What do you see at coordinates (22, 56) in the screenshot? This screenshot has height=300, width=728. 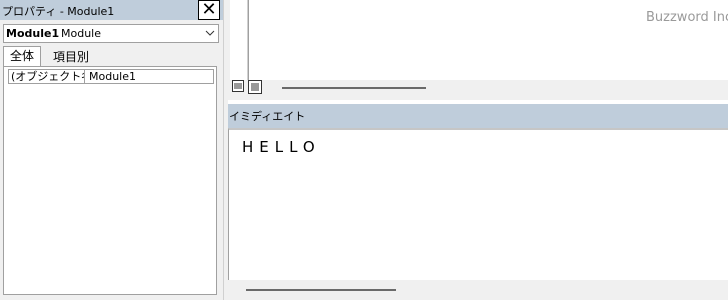 I see `tab-all: 全体` at bounding box center [22, 56].